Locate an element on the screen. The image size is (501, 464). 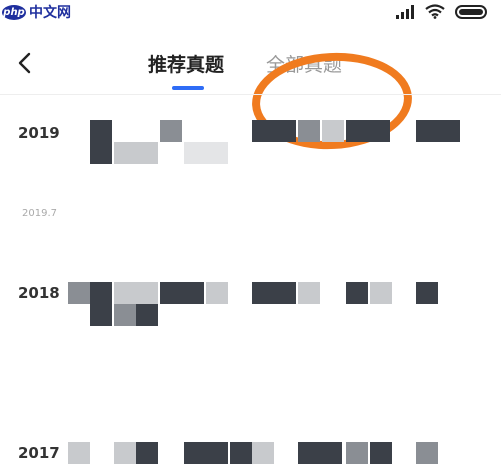
active-tab-indicator is located at coordinates (188, 88).